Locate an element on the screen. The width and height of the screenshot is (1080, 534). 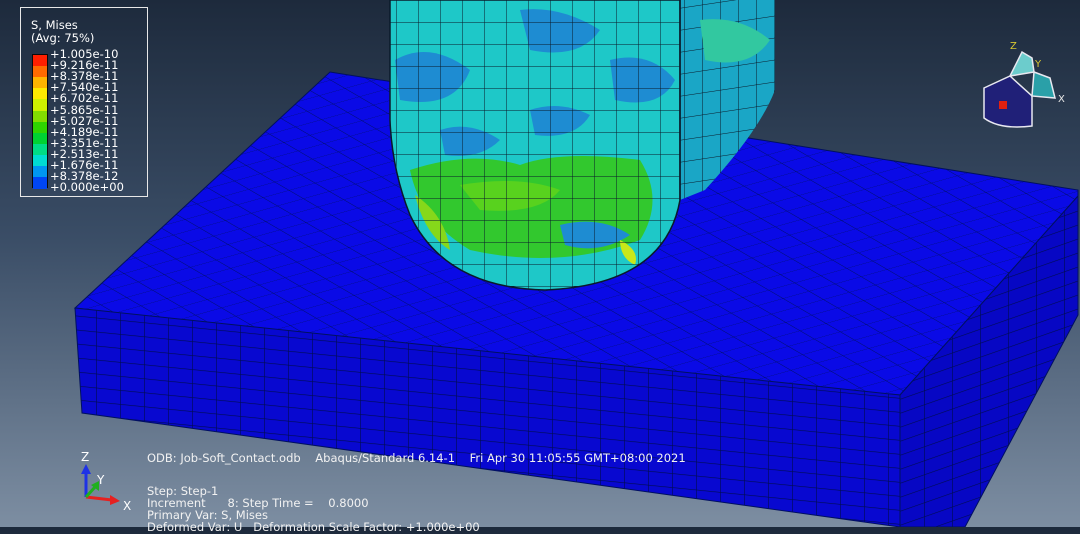
triad-y-label: Y is located at coordinates (100, 480).